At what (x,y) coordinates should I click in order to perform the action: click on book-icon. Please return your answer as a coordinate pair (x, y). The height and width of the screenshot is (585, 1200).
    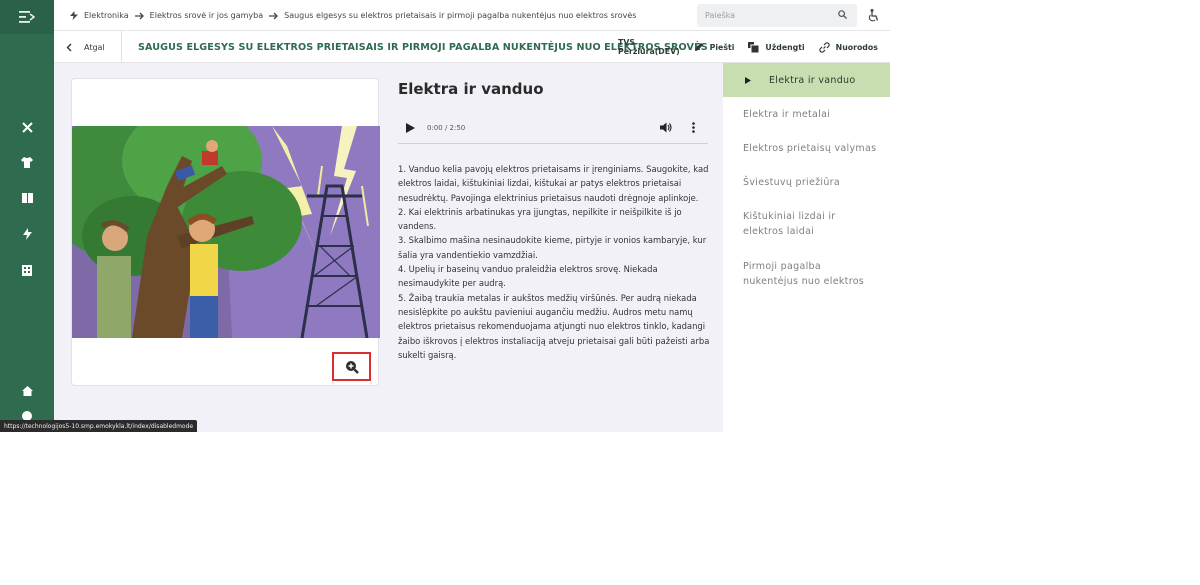
    Looking at the image, I should click on (27, 198).